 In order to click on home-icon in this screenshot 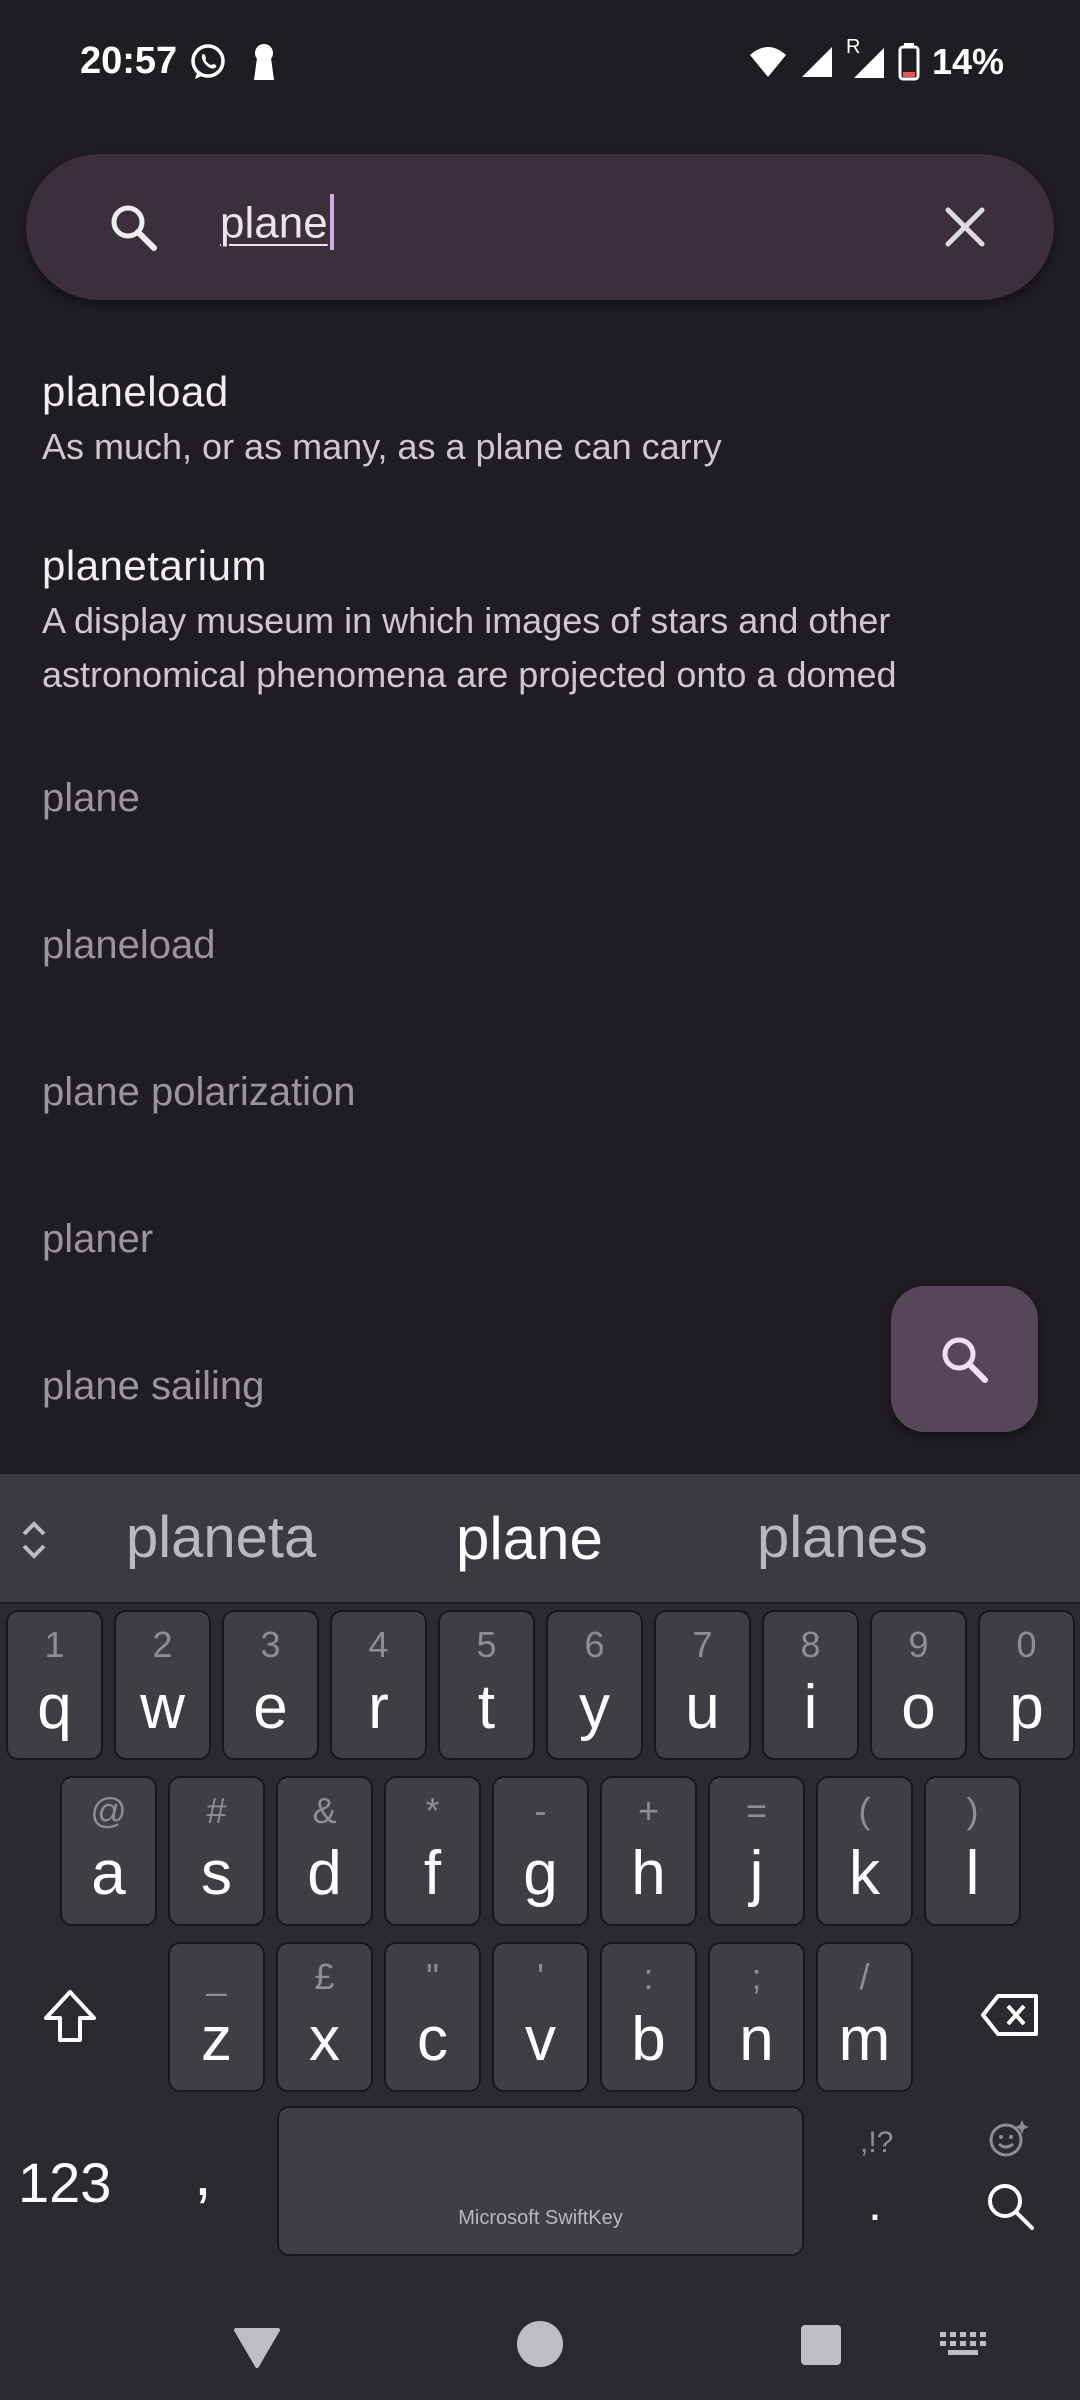, I will do `click(540, 2344)`.